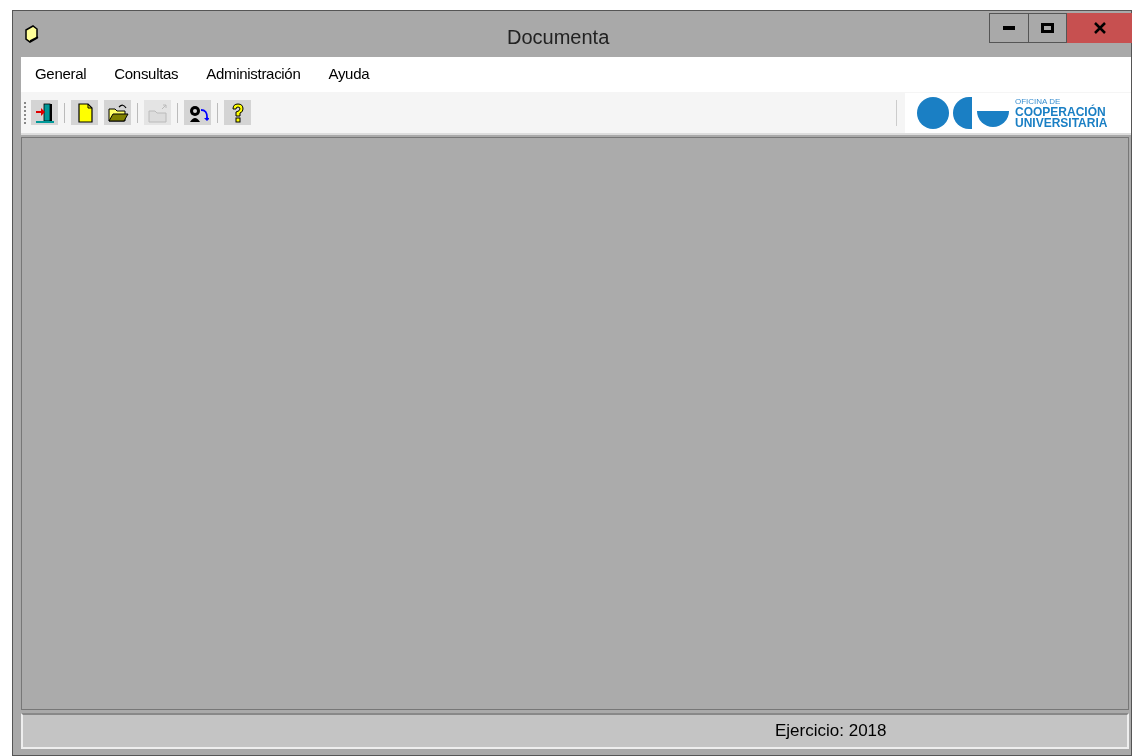 This screenshot has height=756, width=1132. I want to click on maximize-button, so click(1048, 28).